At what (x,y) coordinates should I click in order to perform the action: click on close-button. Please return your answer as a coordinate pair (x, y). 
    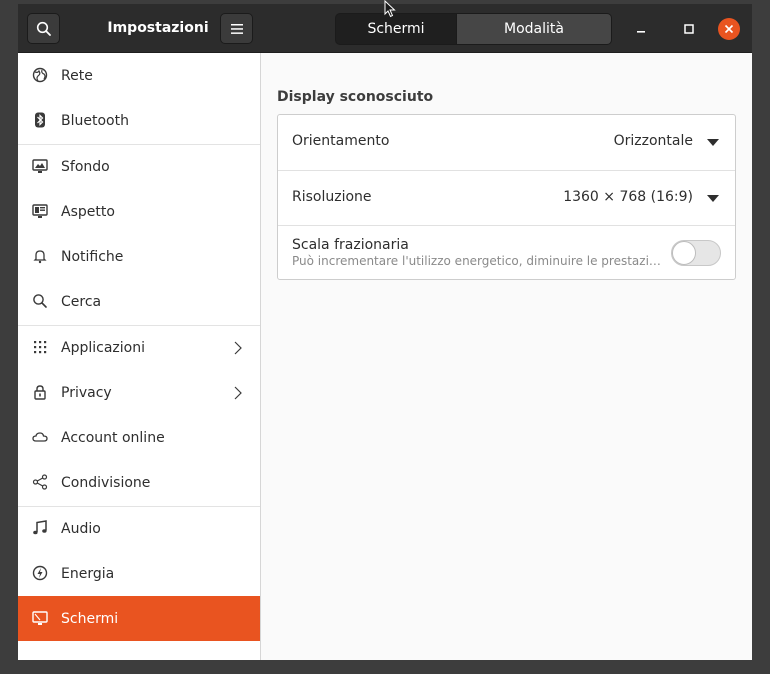
    Looking at the image, I should click on (729, 29).